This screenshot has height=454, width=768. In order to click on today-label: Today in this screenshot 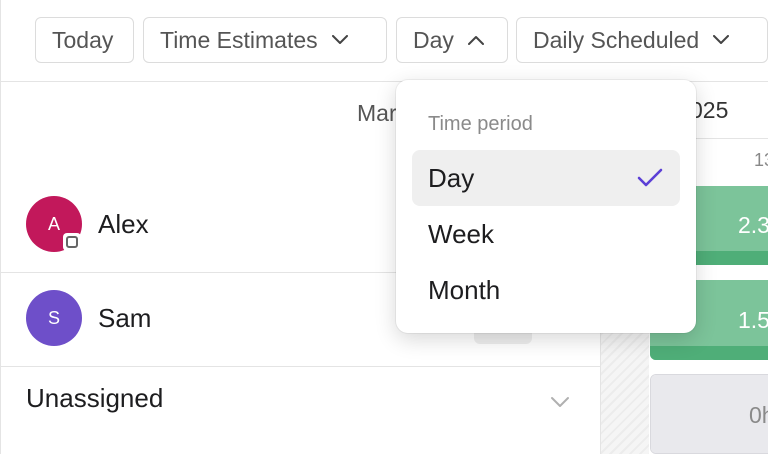, I will do `click(83, 39)`.